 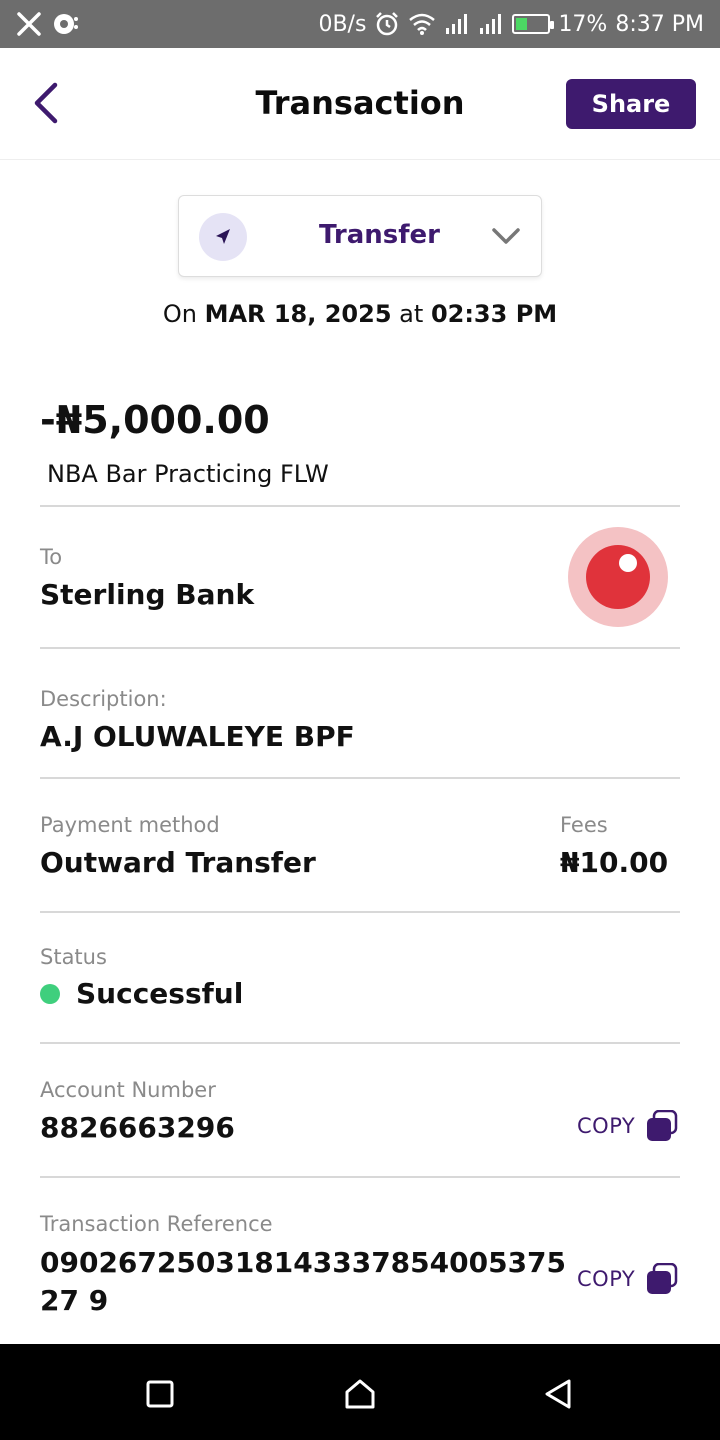 I want to click on transaction-reference-label: Transaction Reference, so click(x=156, y=1224).